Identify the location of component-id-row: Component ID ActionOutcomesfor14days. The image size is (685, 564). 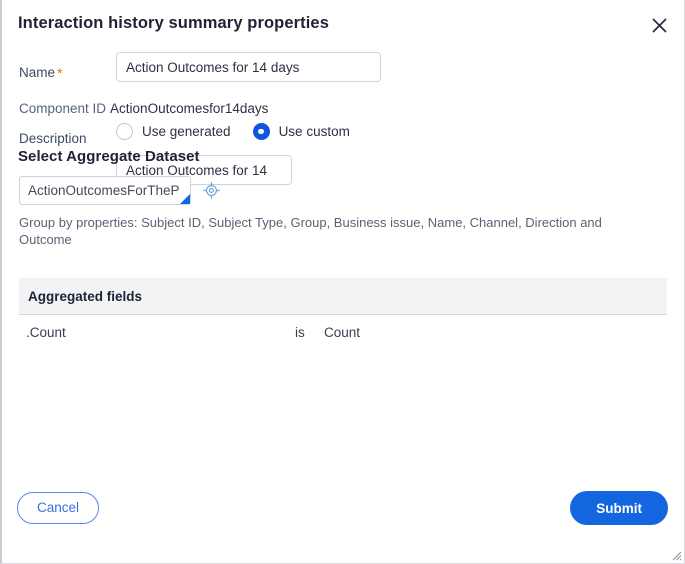
(143, 108).